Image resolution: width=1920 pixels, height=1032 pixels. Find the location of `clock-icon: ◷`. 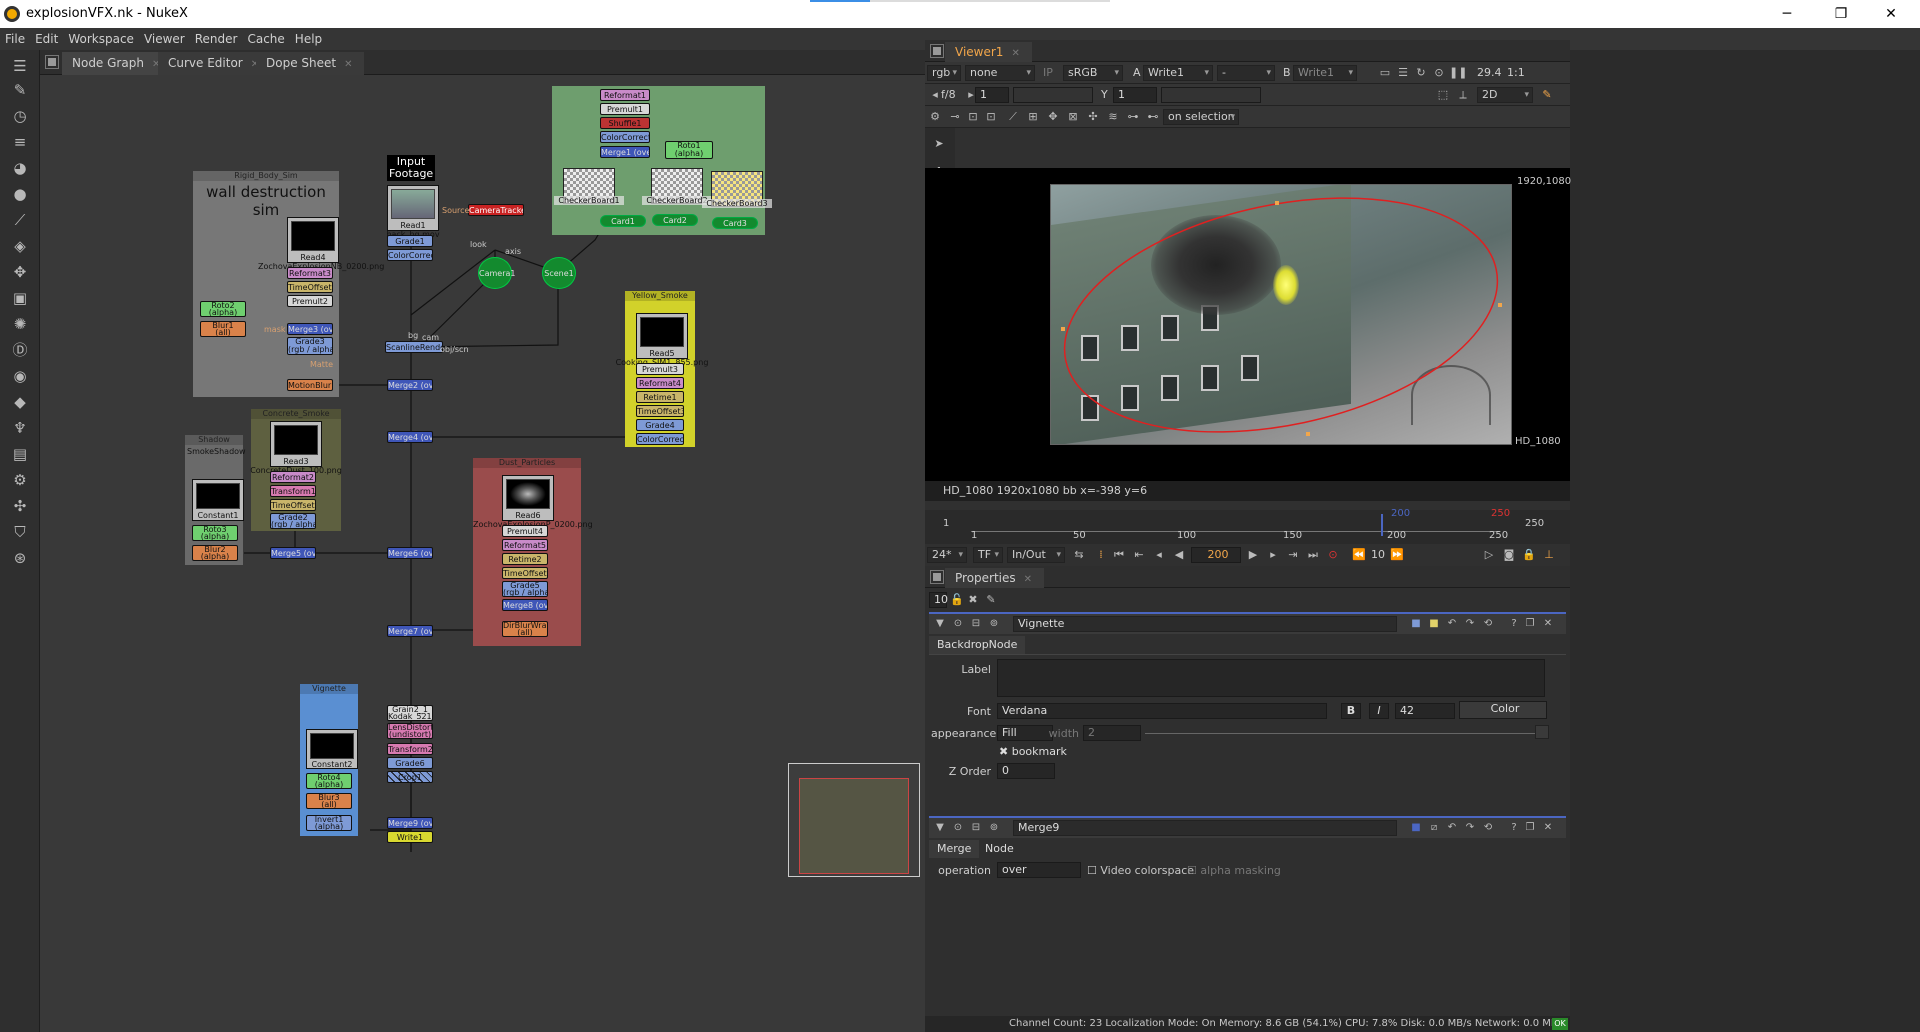

clock-icon: ◷ is located at coordinates (20, 116).